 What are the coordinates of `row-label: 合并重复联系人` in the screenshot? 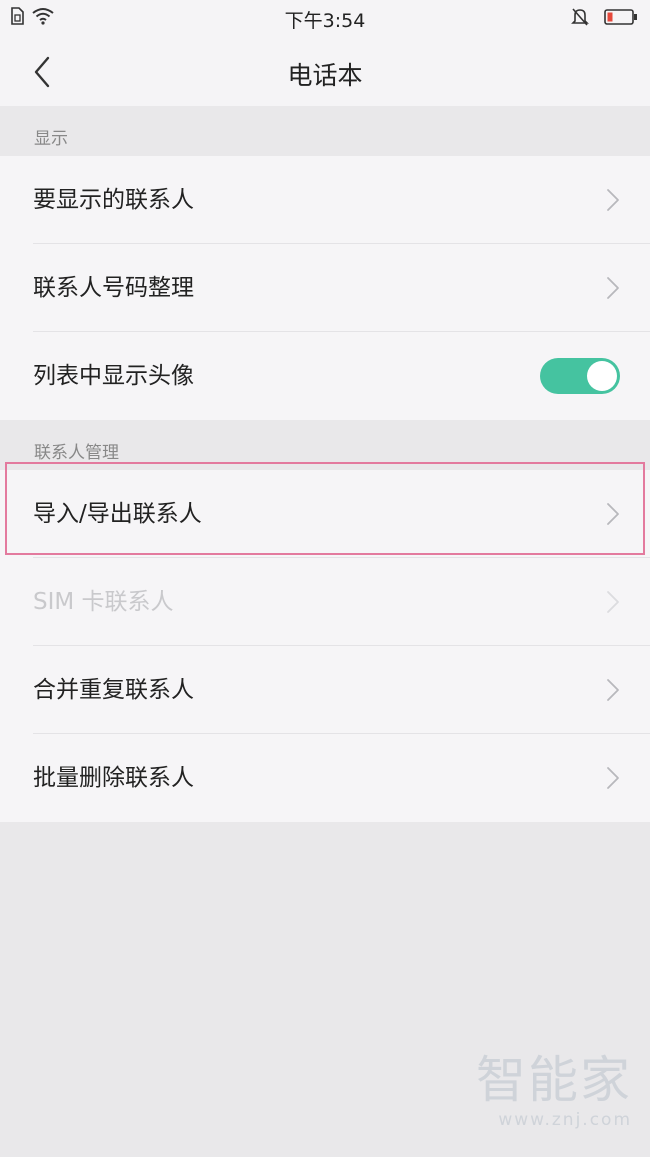 It's located at (113, 690).